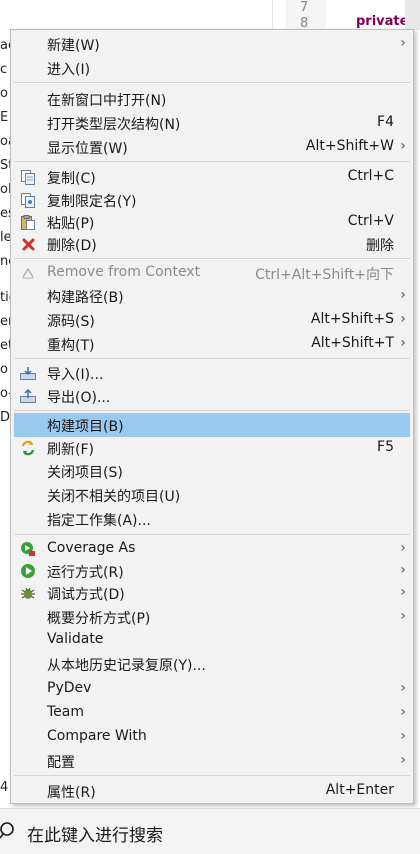 The height and width of the screenshot is (854, 420). What do you see at coordinates (212, 68) in the screenshot?
I see `menu-item-go-into: 进入(I)` at bounding box center [212, 68].